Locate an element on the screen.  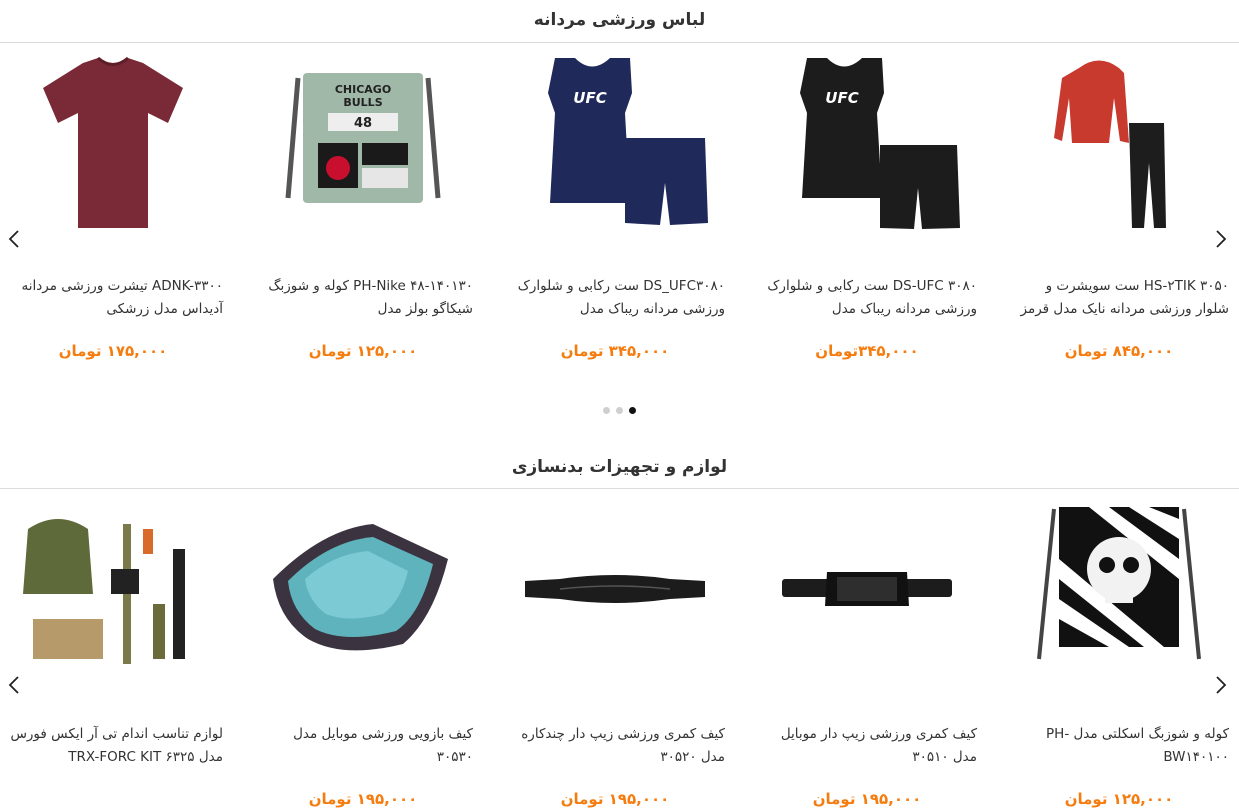
ufc-set-black-image: UFC is located at coordinates (880, 143).